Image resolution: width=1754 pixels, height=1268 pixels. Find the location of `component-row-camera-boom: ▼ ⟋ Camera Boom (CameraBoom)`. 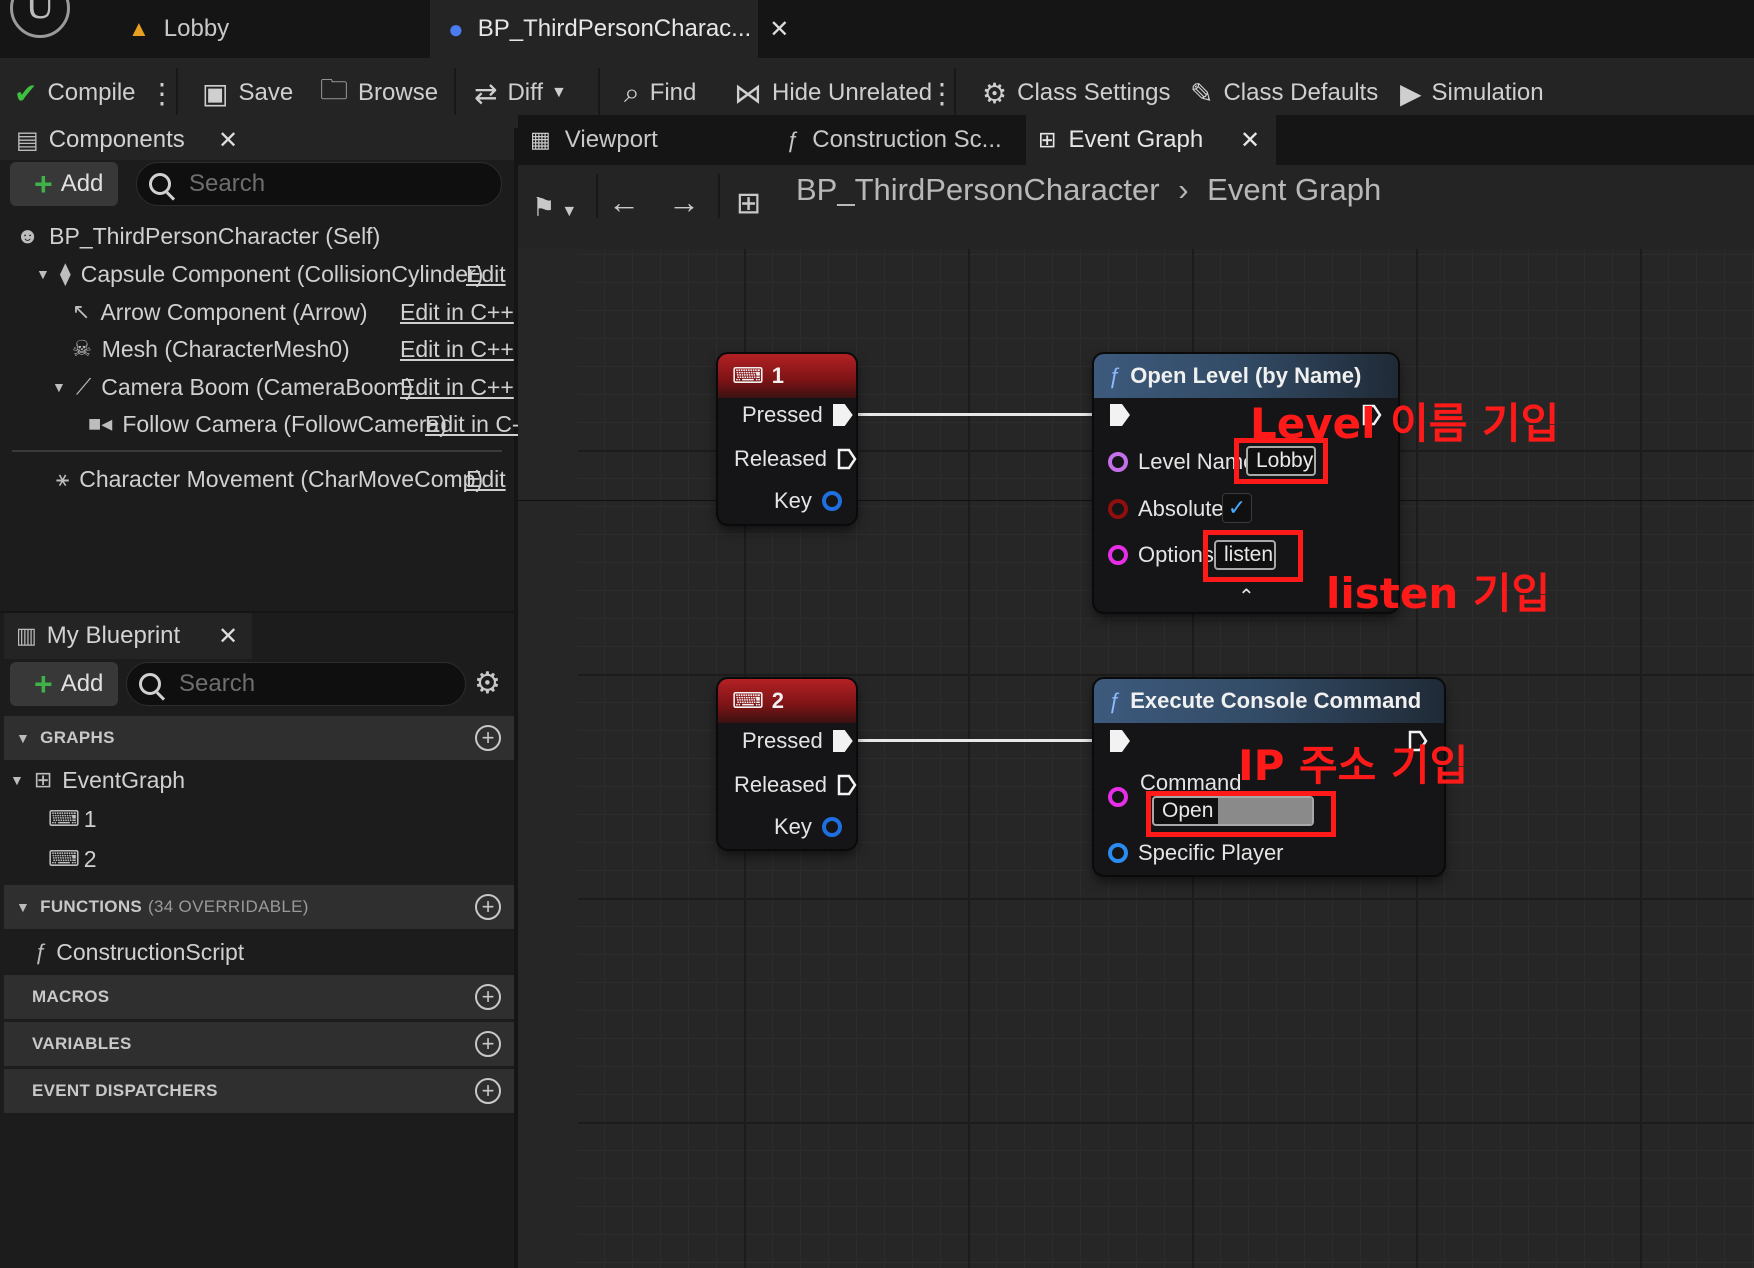

component-row-camera-boom: ▼ ⟋ Camera Boom (CameraBoom) is located at coordinates (232, 387).